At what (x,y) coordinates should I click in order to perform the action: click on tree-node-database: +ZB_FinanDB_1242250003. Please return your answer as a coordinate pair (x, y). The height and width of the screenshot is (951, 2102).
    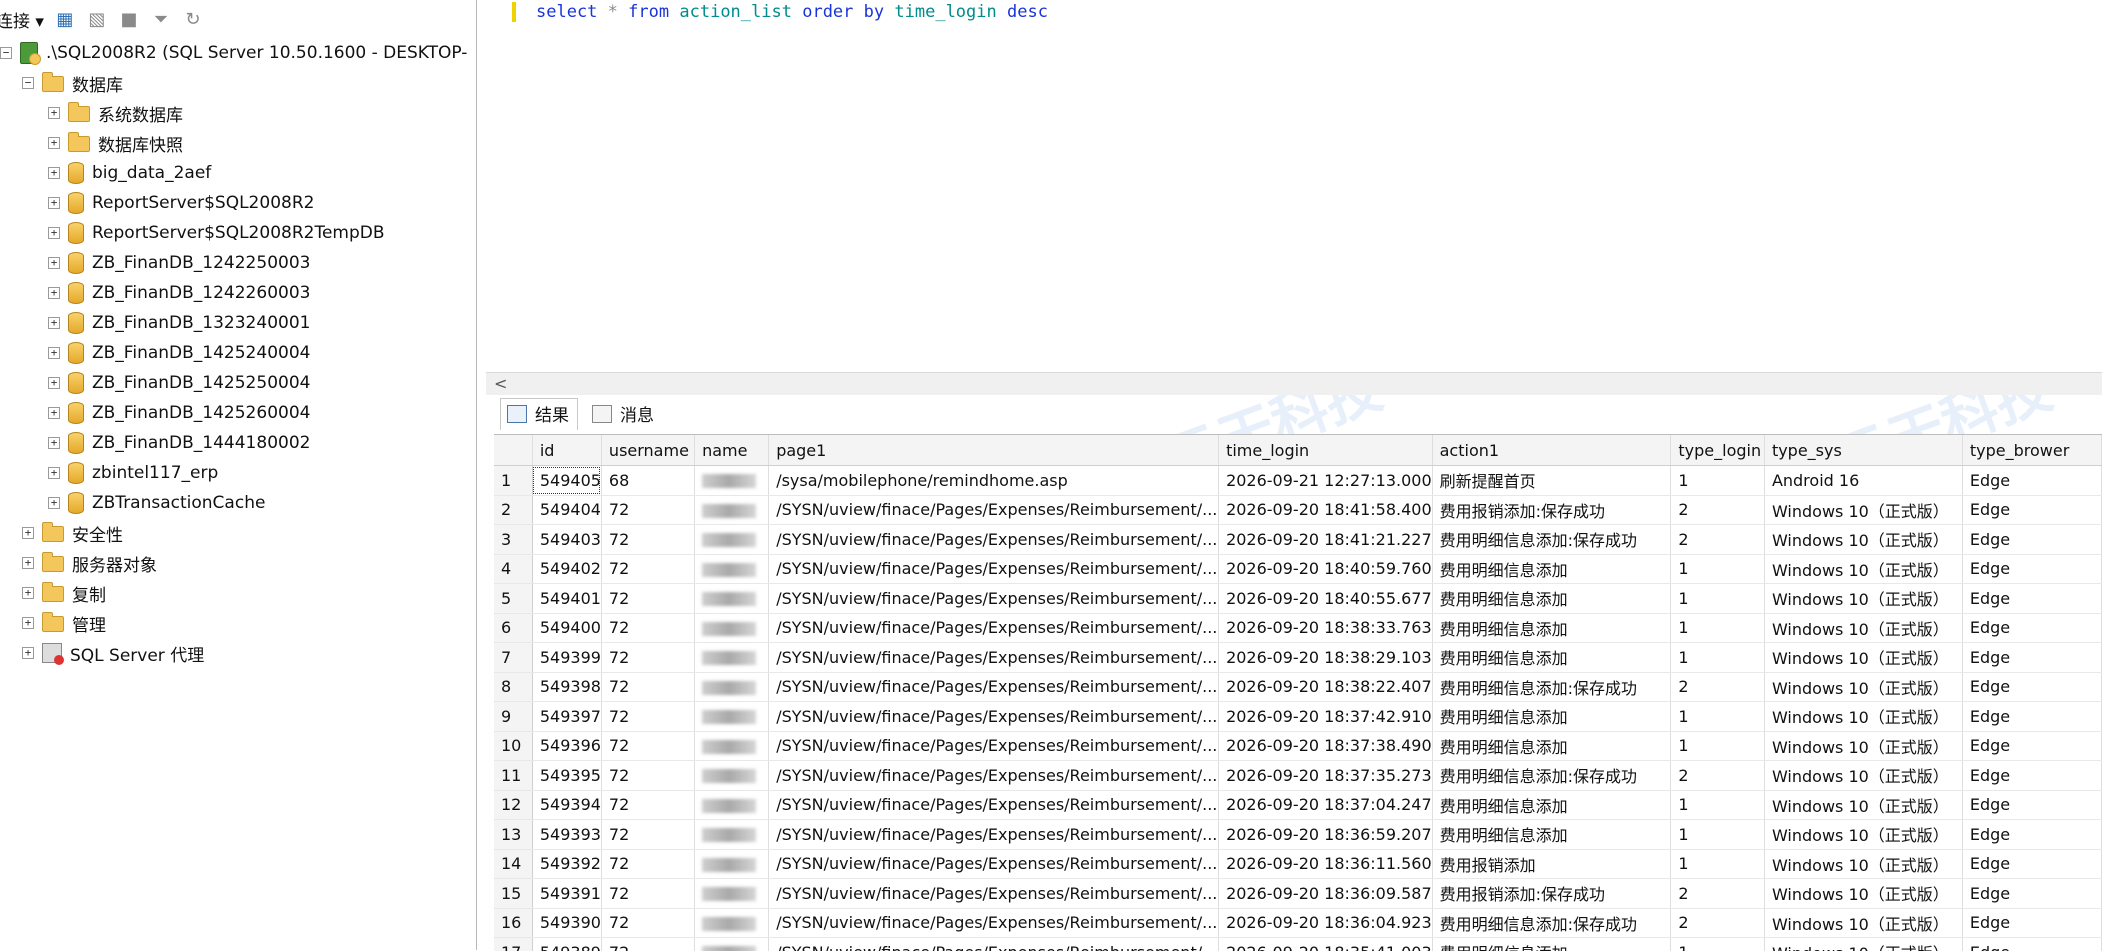
    Looking at the image, I should click on (238, 263).